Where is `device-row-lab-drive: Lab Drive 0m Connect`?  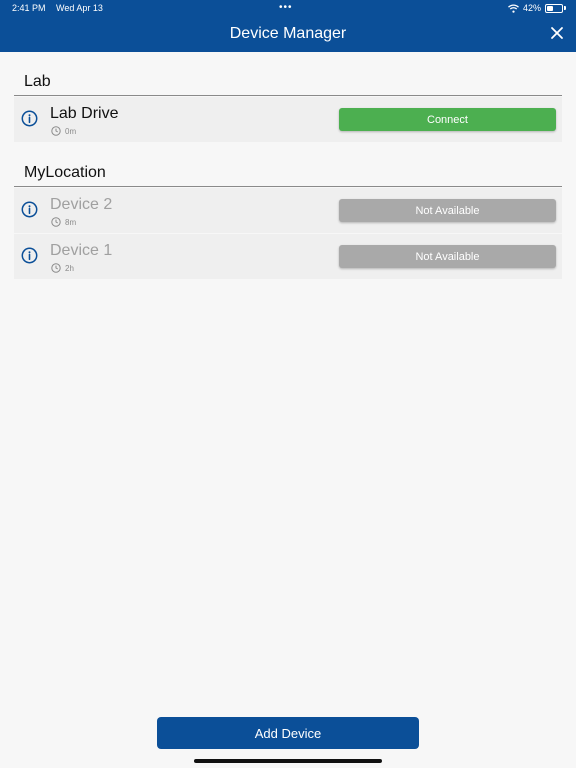
device-row-lab-drive: Lab Drive 0m Connect is located at coordinates (288, 119).